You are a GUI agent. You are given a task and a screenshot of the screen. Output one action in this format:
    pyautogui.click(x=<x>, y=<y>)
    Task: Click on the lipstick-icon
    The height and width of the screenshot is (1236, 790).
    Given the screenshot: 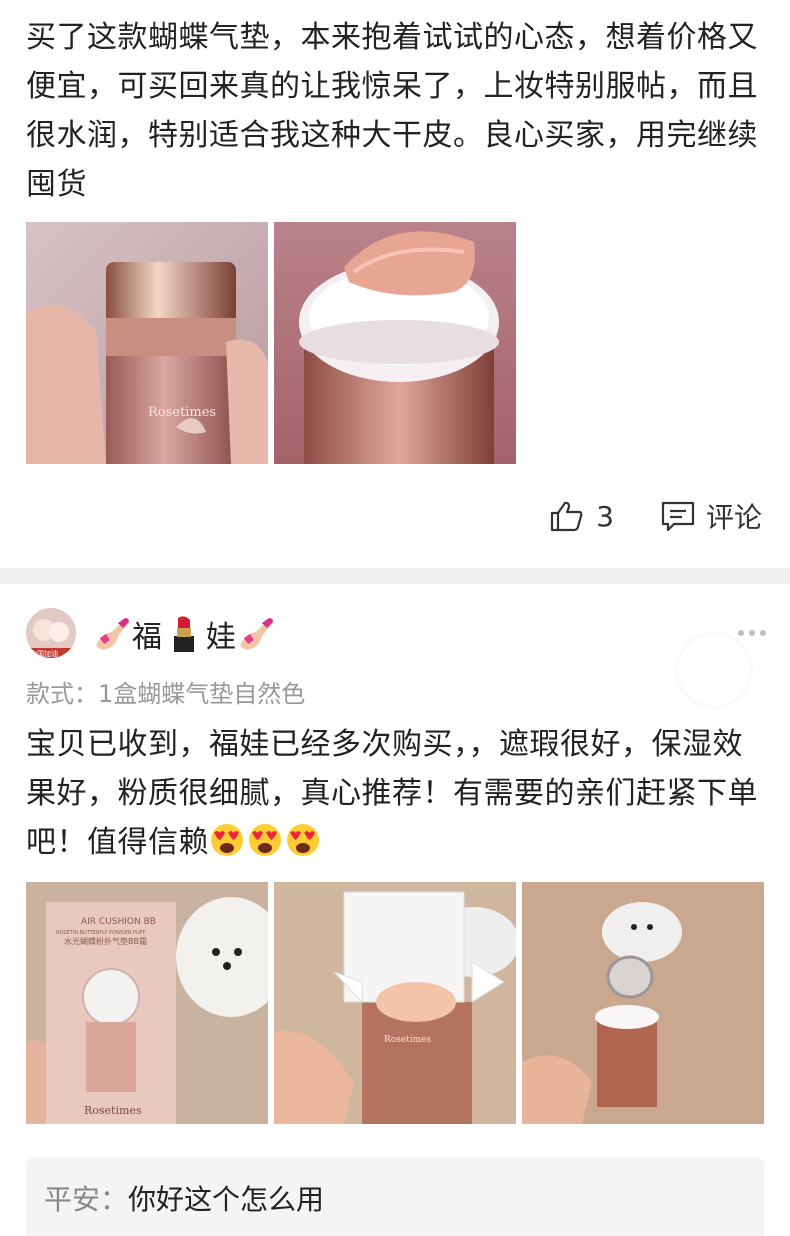 What is the action you would take?
    pyautogui.click(x=184, y=634)
    